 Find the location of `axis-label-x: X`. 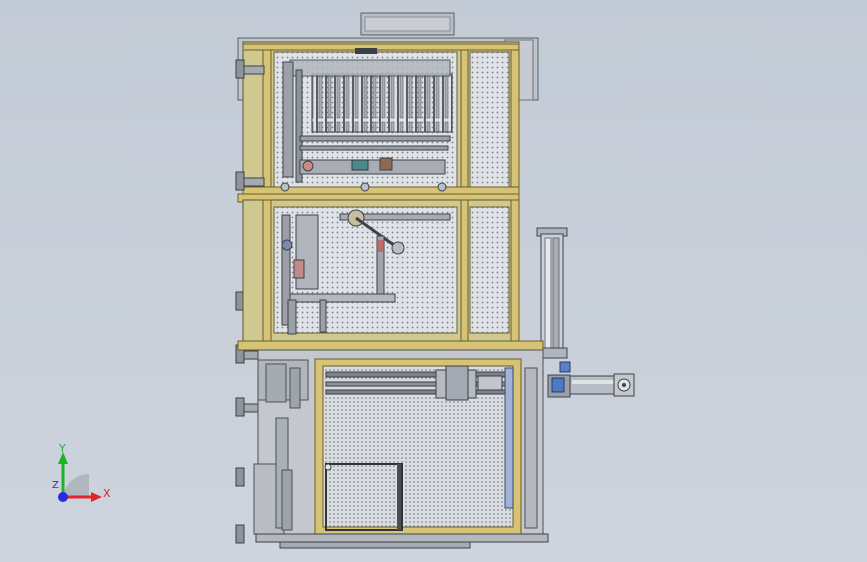

axis-label-x: X is located at coordinates (107, 493).